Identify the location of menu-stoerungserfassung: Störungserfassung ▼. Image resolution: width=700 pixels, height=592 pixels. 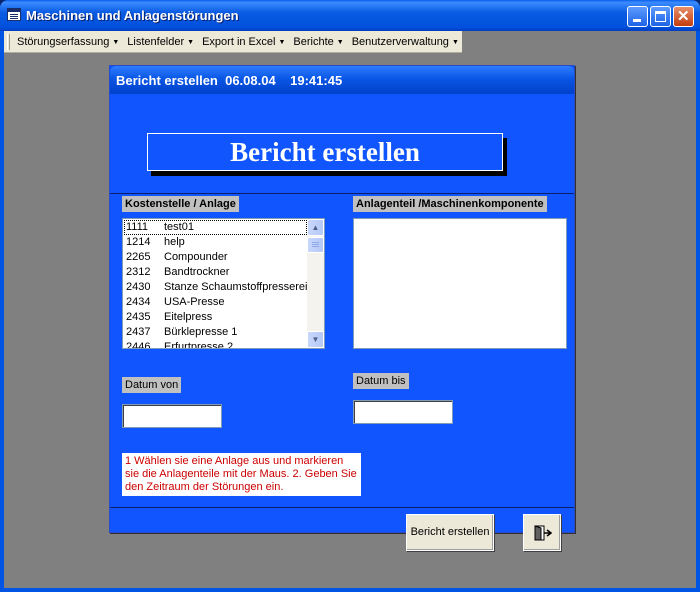
(68, 42).